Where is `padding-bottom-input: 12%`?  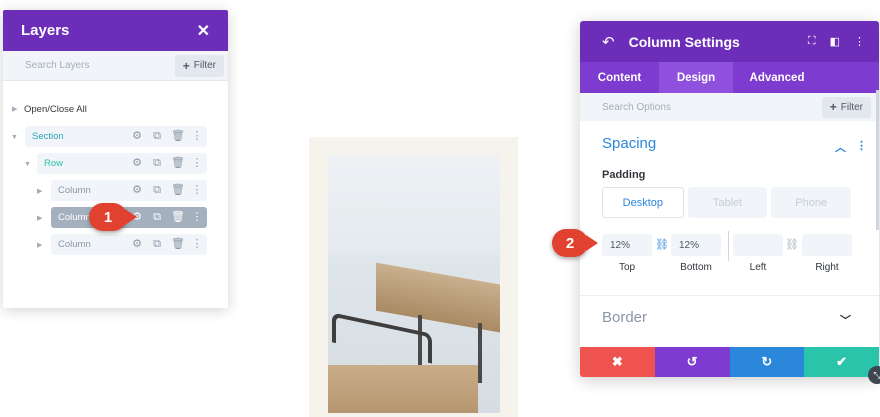
padding-bottom-input: 12% is located at coordinates (696, 245).